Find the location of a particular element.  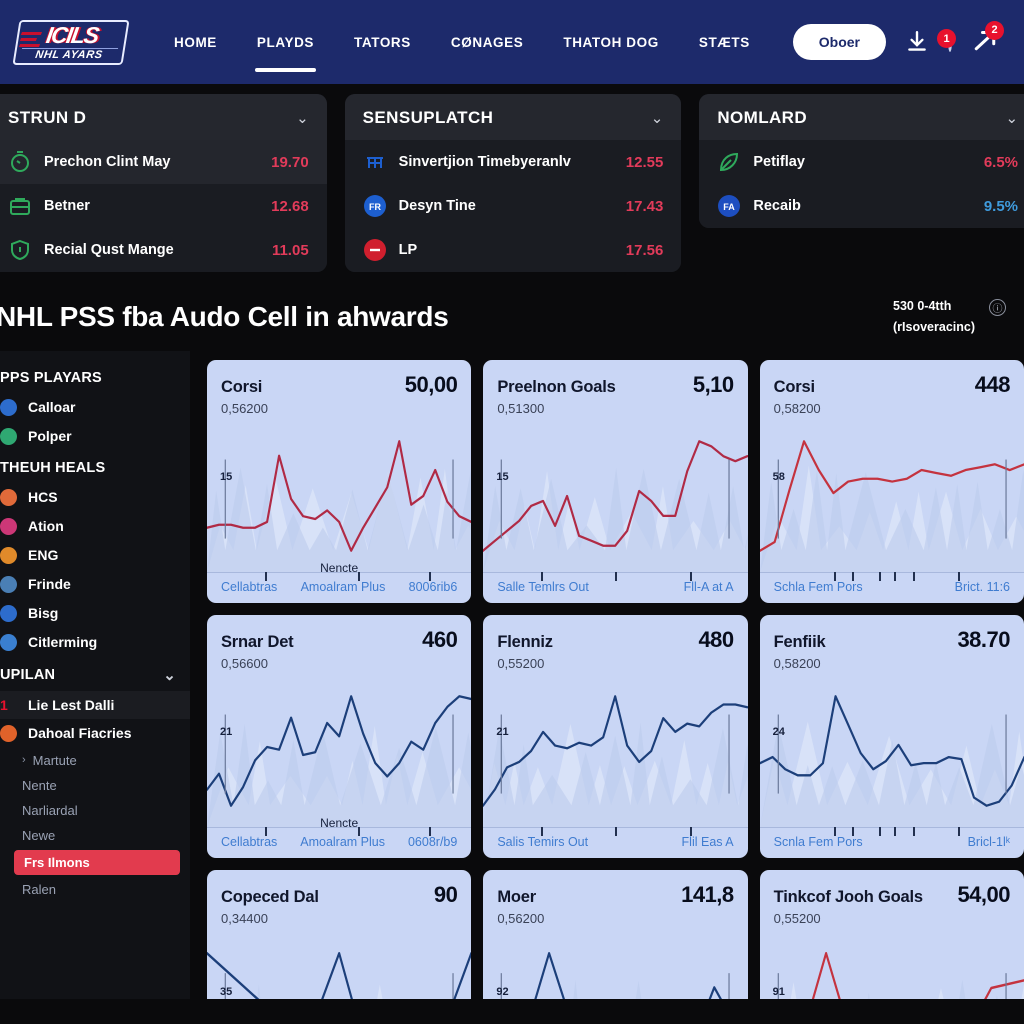

card-subtitle: 0,58200 is located at coordinates (797, 663).